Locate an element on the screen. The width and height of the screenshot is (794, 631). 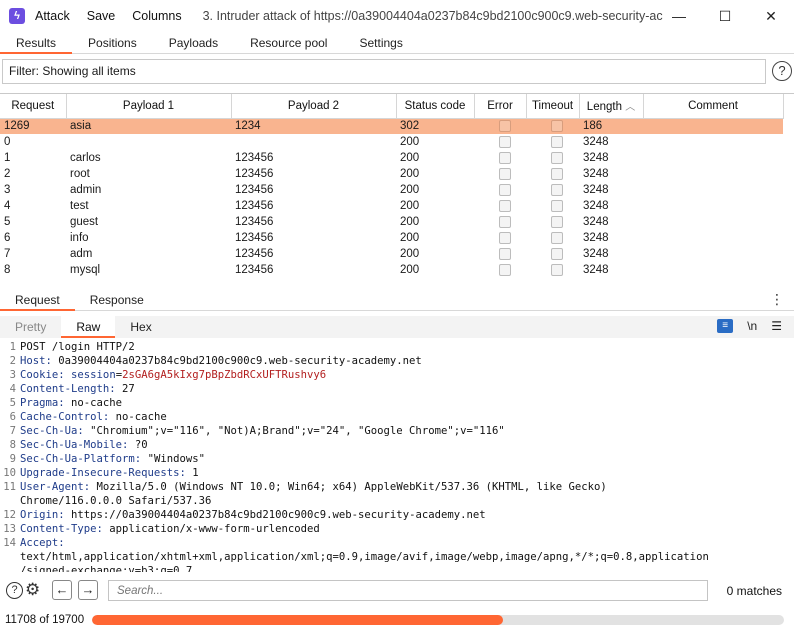
next-match-button: → is located at coordinates (88, 590).